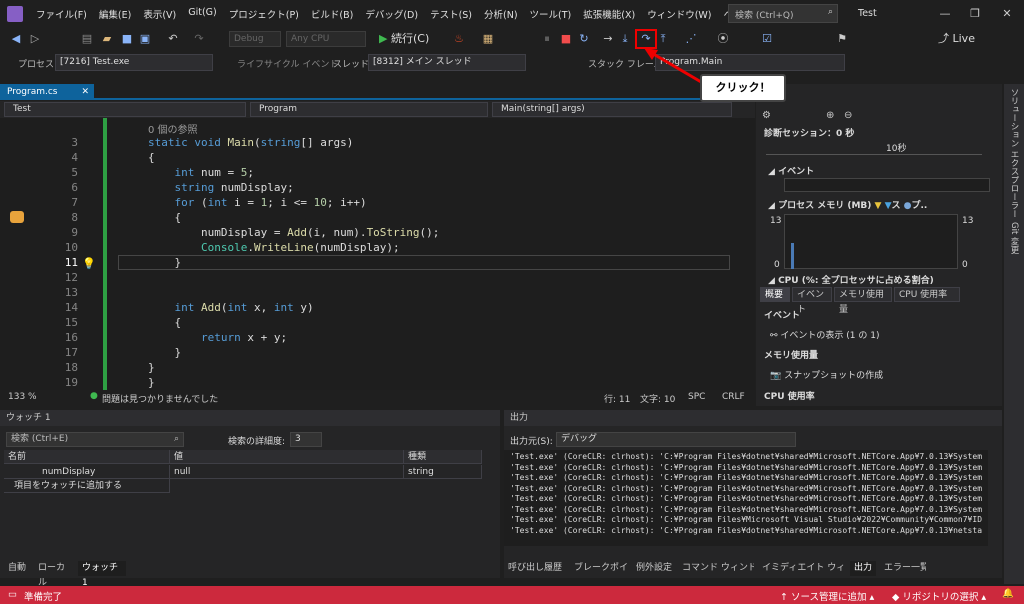  Describe the element at coordinates (812, 301) in the screenshot. I see `diag-tab: イベント` at that location.